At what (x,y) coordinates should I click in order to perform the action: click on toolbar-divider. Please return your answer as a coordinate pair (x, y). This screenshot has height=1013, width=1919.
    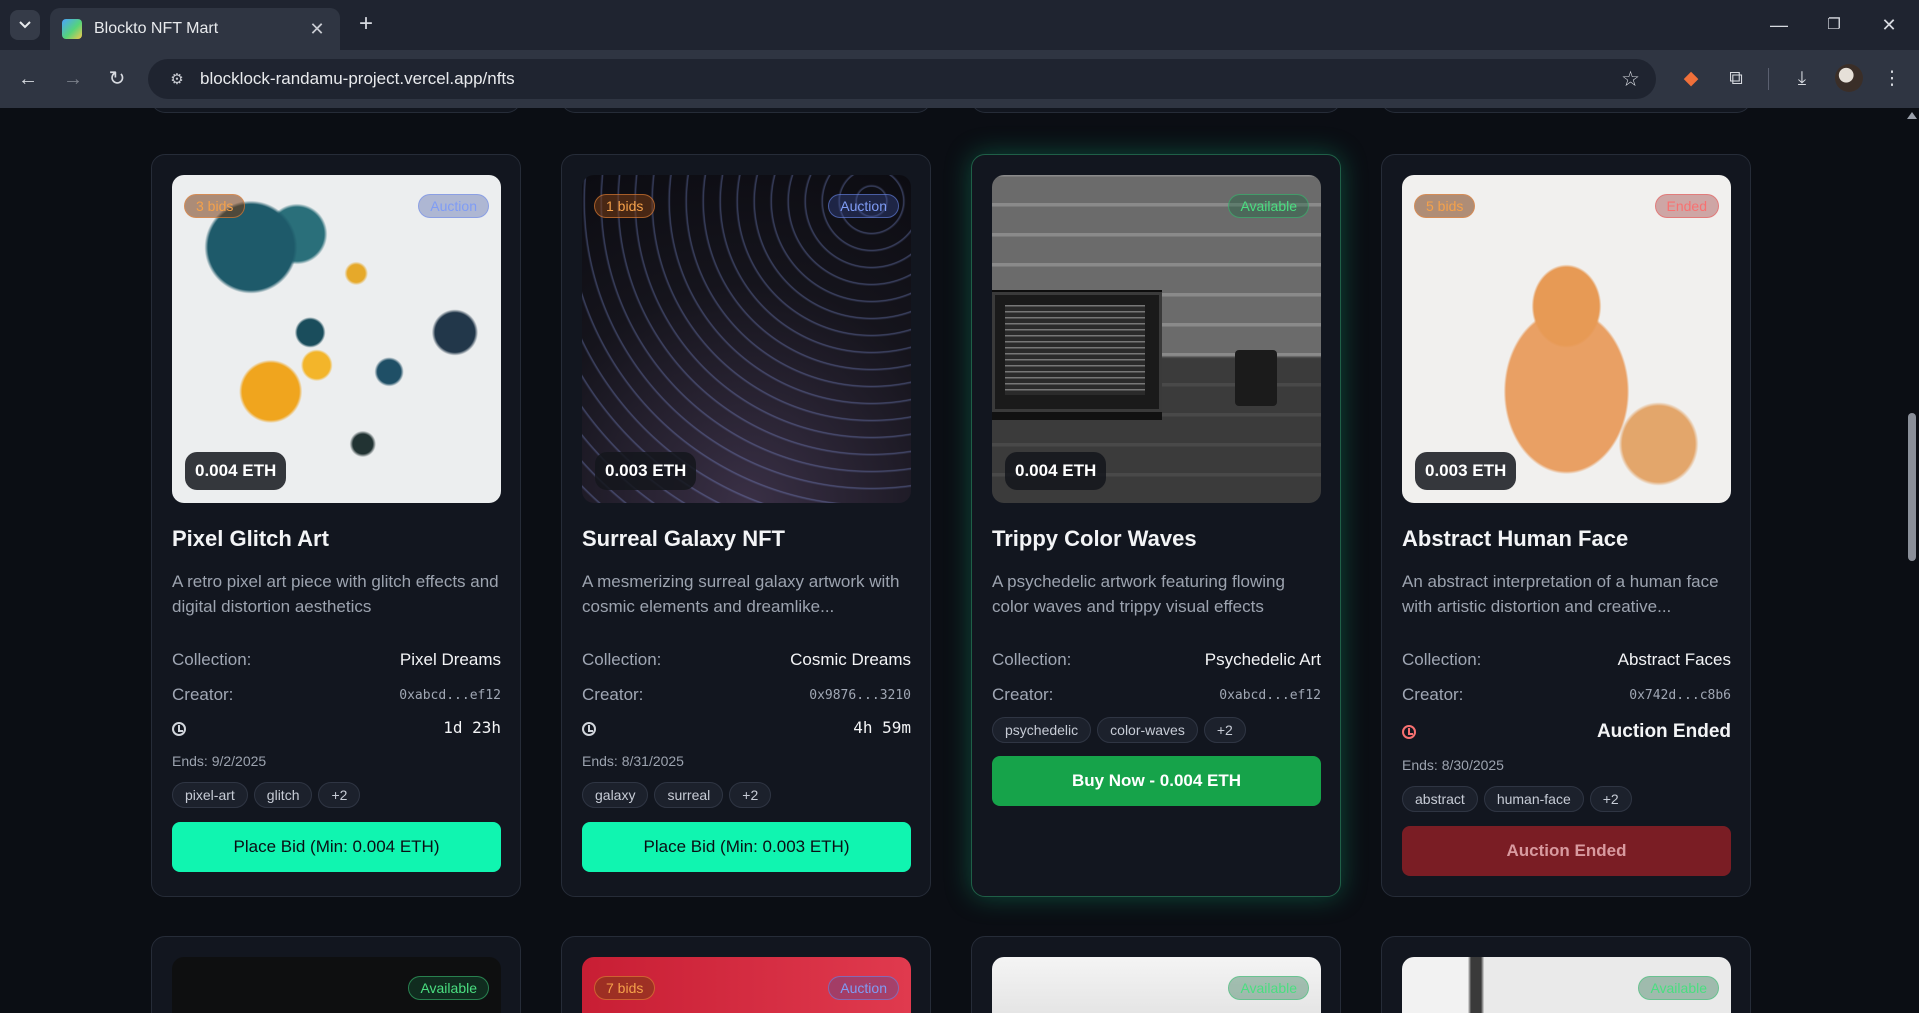
    Looking at the image, I should click on (1768, 79).